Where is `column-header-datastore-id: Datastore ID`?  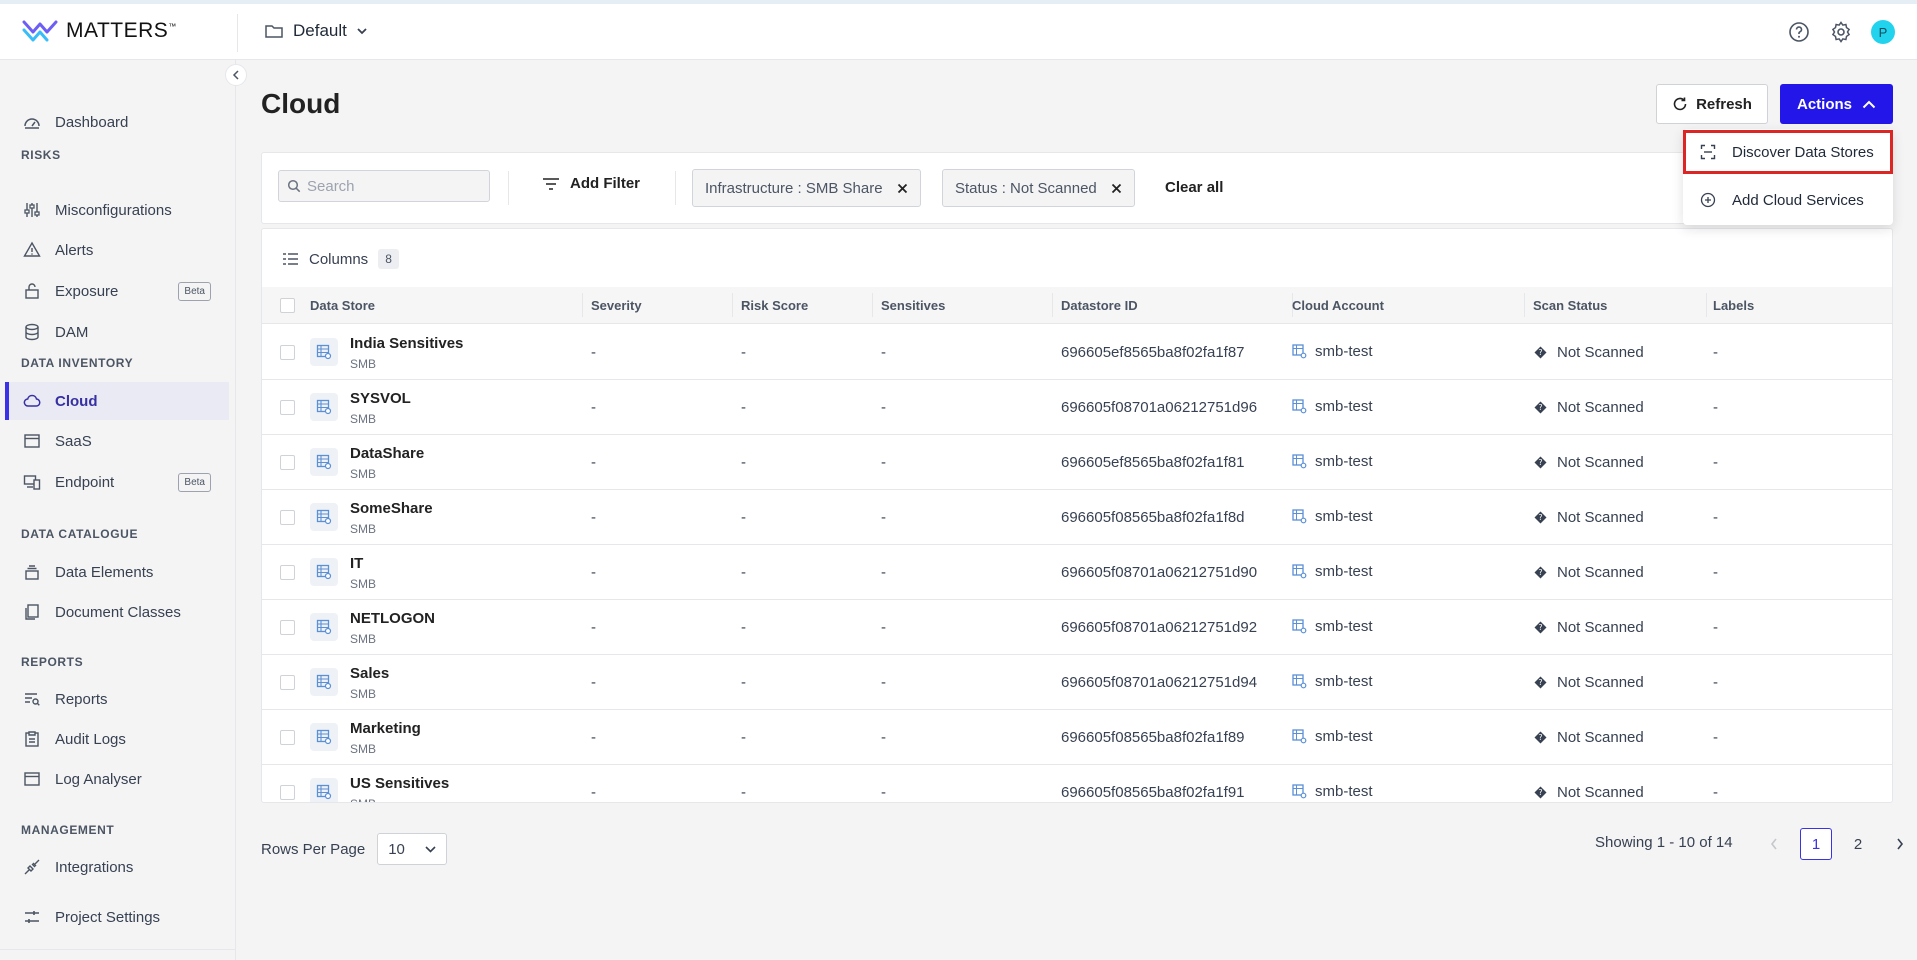 column-header-datastore-id: Datastore ID is located at coordinates (1099, 305).